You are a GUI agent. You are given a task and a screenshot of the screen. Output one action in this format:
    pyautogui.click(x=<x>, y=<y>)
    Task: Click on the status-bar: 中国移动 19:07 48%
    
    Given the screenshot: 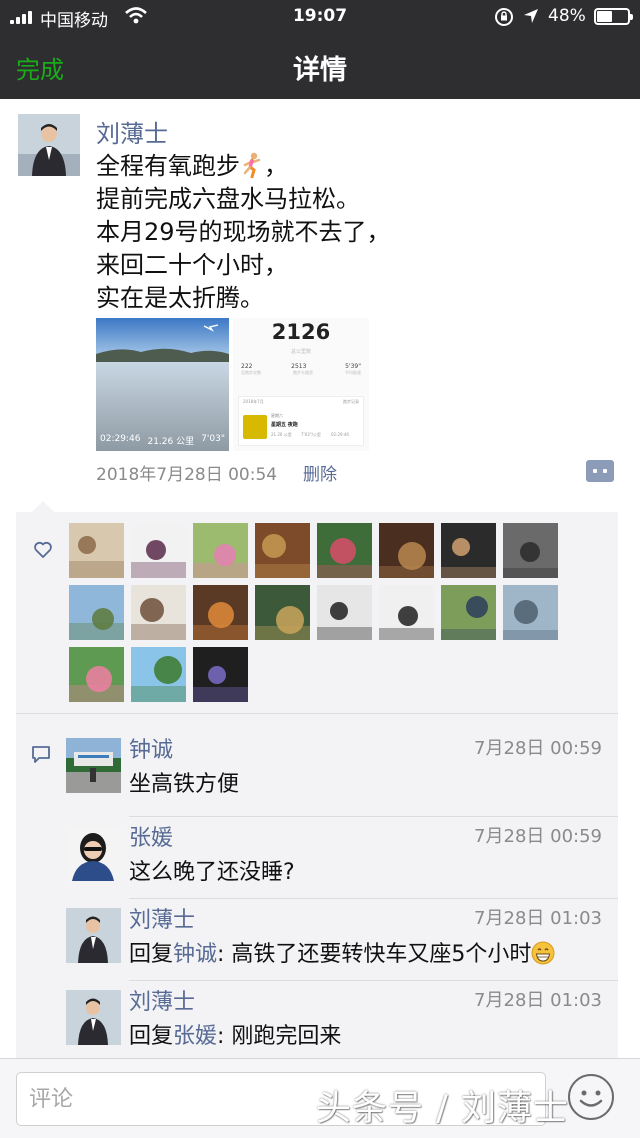 What is the action you would take?
    pyautogui.click(x=320, y=17)
    